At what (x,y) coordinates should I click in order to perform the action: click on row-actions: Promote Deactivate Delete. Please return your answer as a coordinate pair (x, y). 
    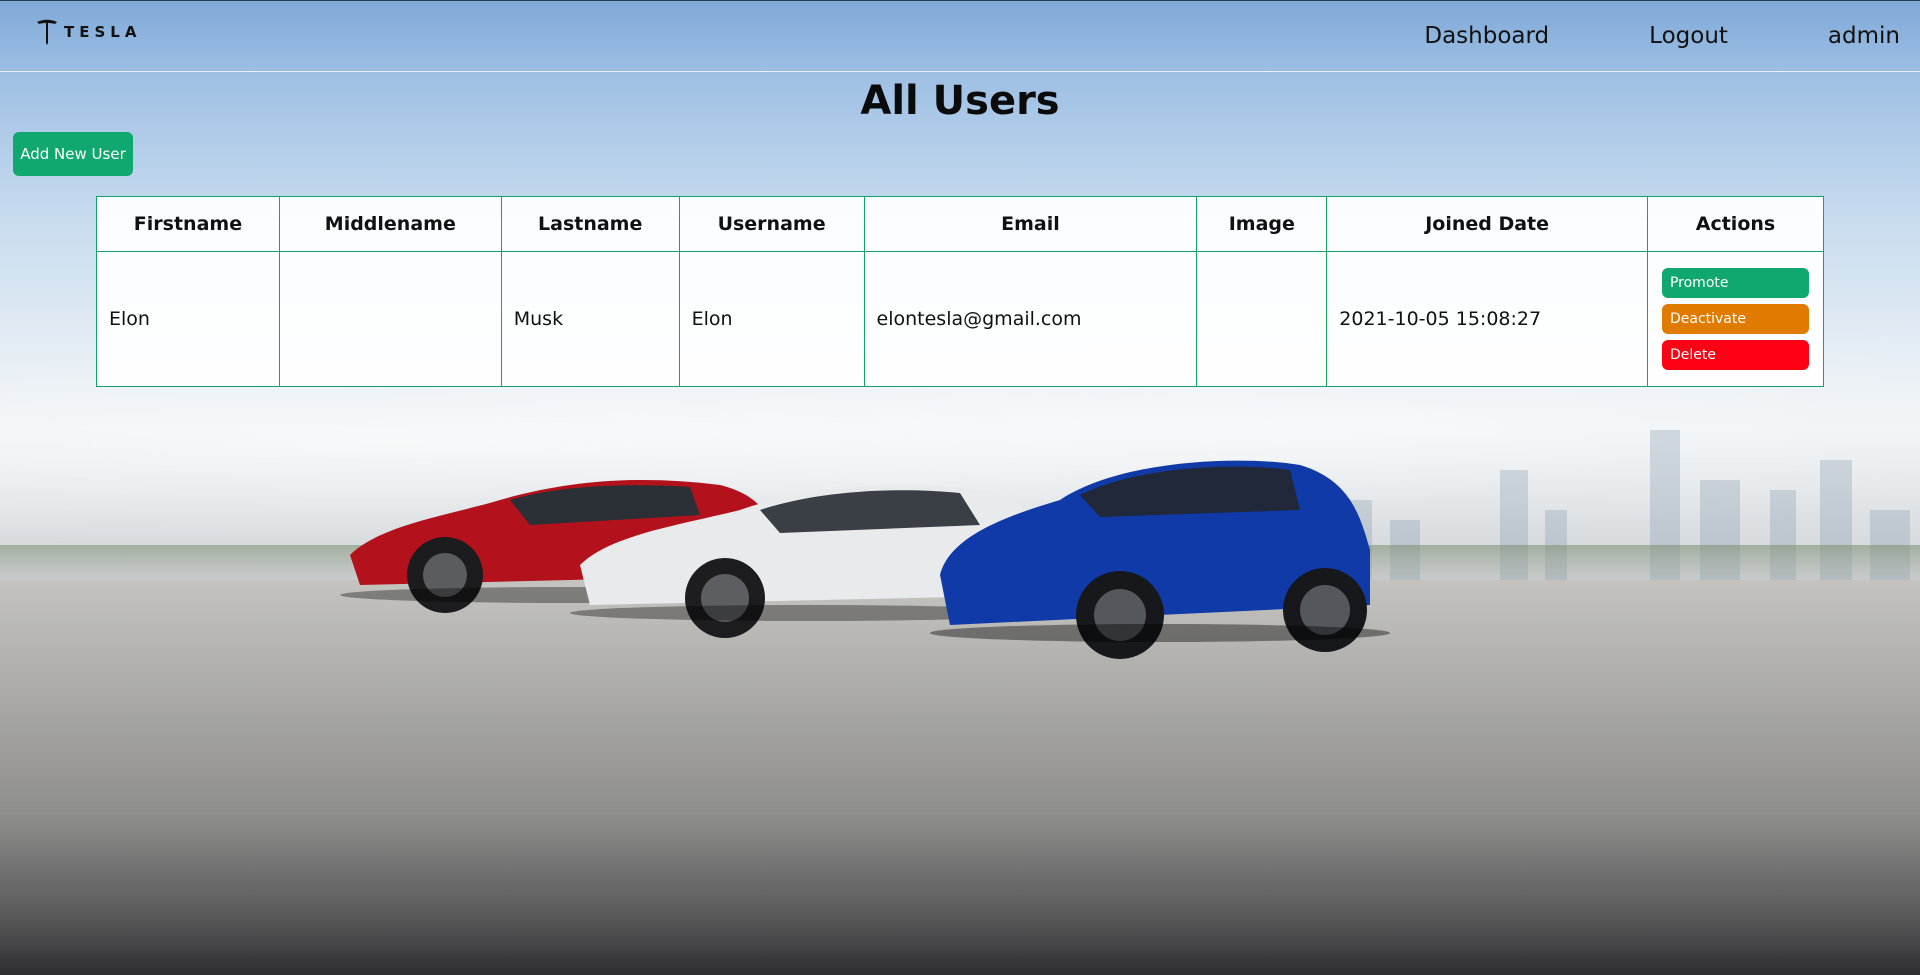
    Looking at the image, I should click on (1735, 319).